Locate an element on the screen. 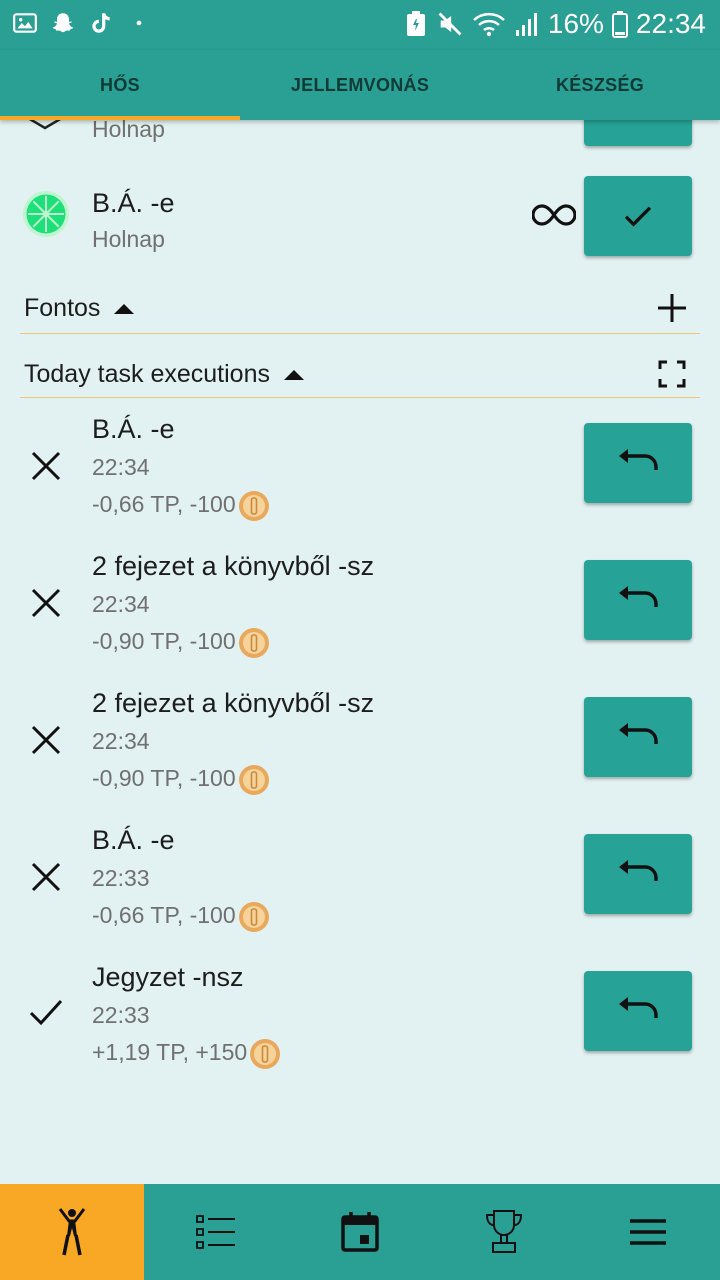 The height and width of the screenshot is (1280, 720). battery-icon is located at coordinates (619, 24).